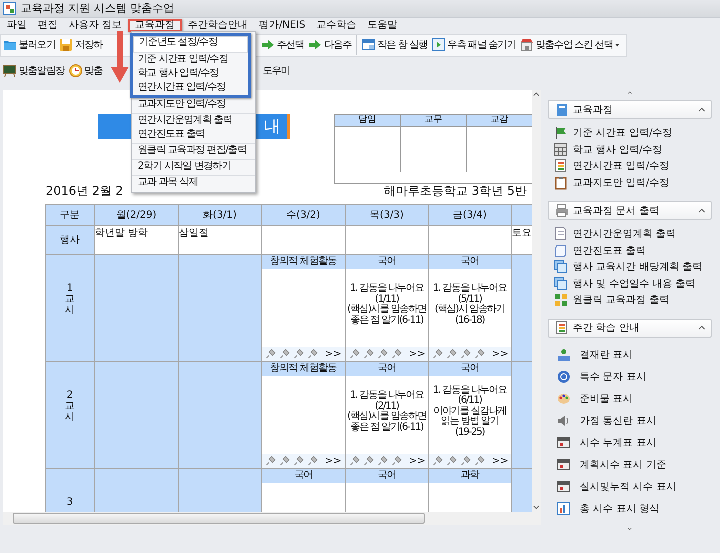  What do you see at coordinates (17, 25) in the screenshot?
I see `menu-item: 파일` at bounding box center [17, 25].